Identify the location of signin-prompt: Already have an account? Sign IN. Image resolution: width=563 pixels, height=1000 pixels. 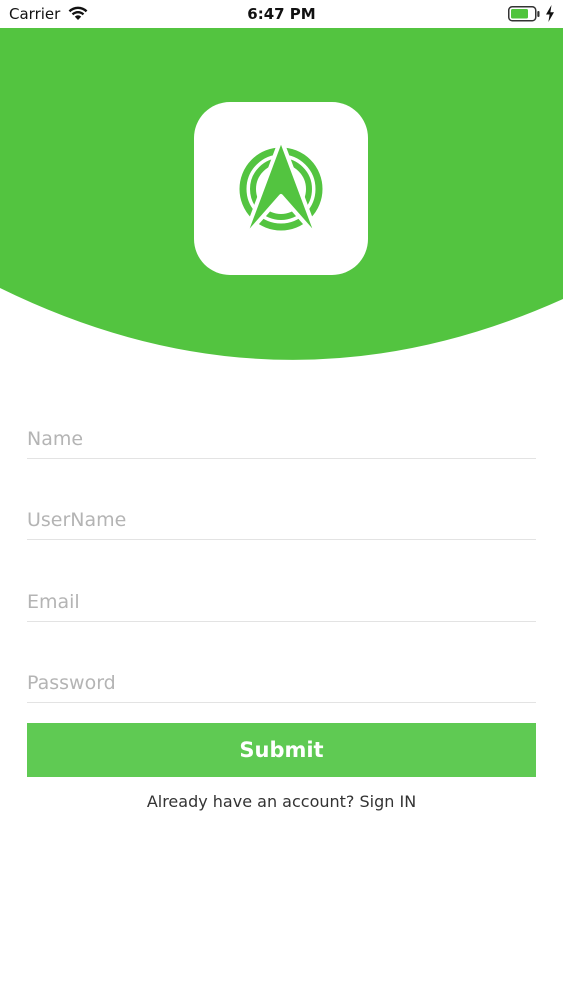
(281, 801).